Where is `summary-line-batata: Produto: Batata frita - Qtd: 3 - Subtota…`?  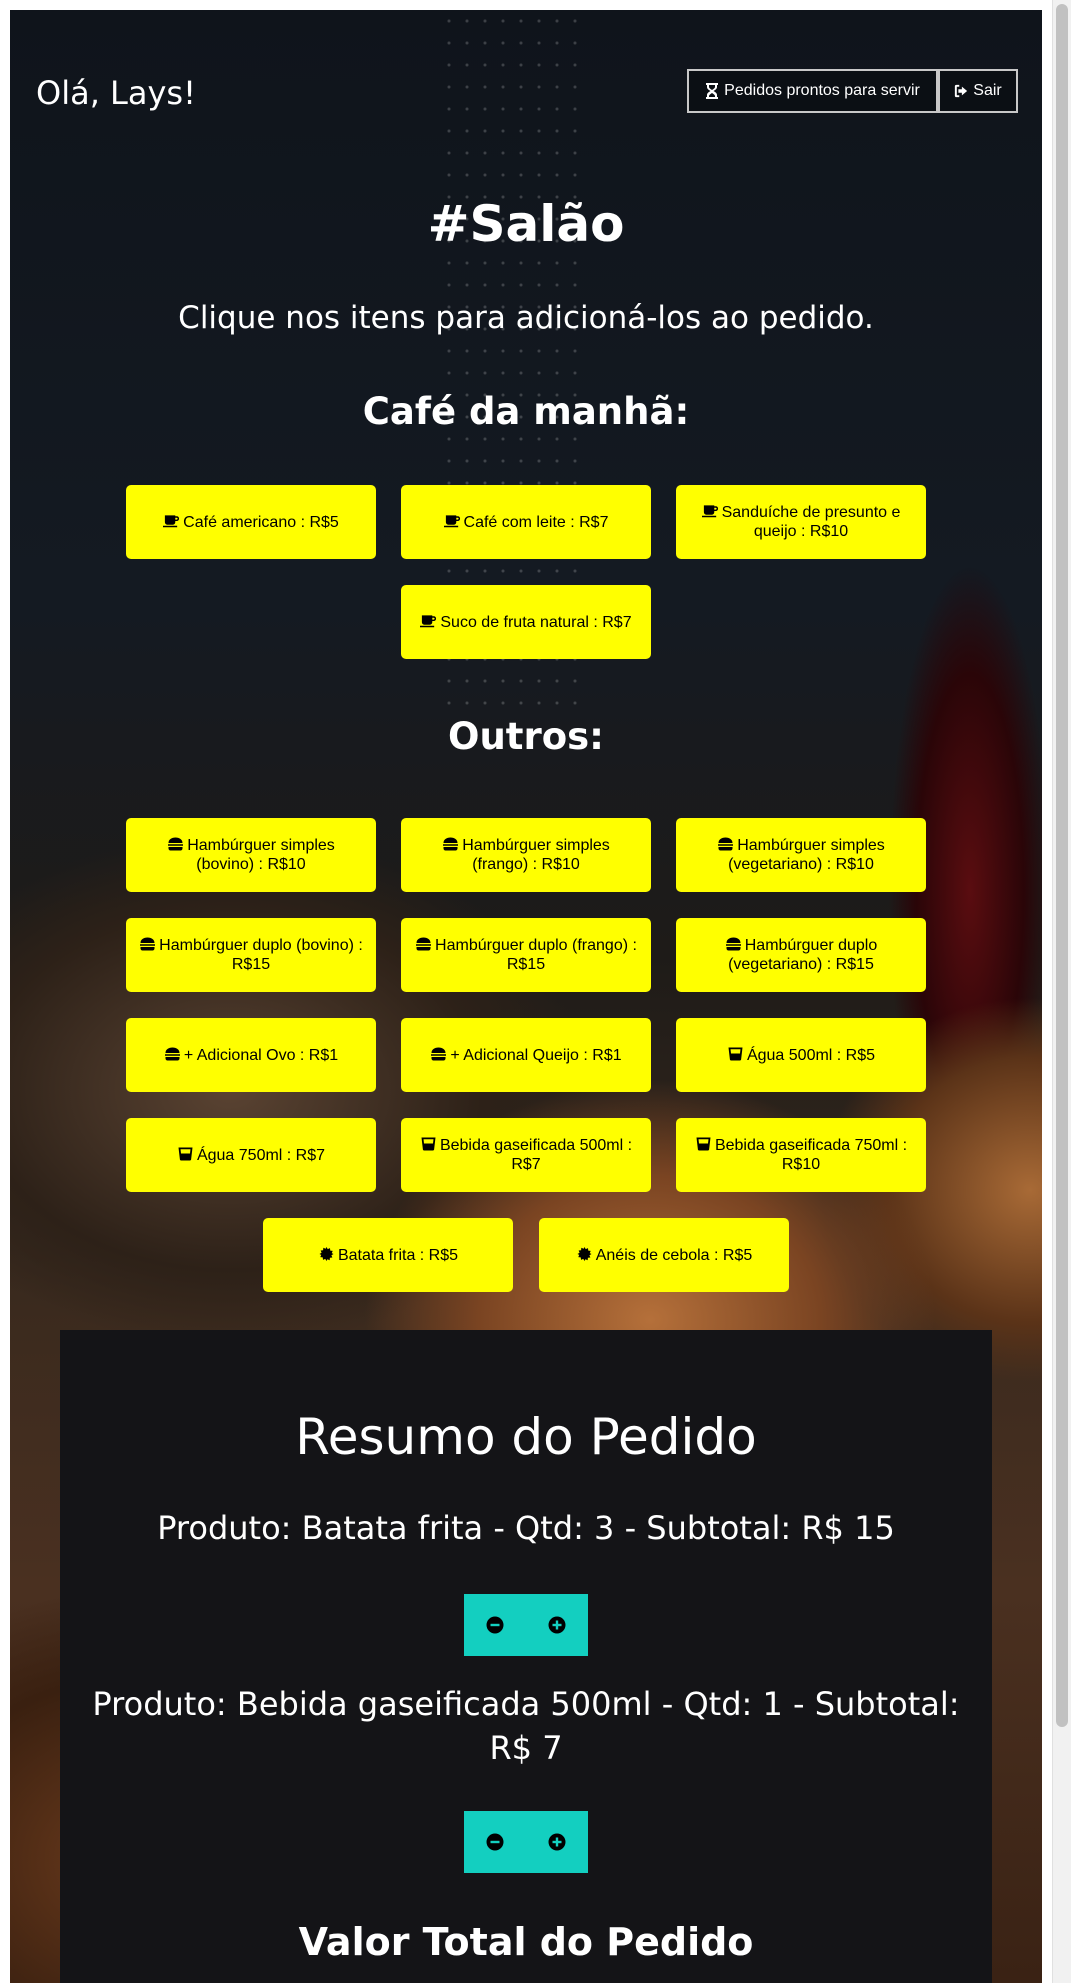
summary-line-batata: Produto: Batata frita - Qtd: 3 - Subtota… is located at coordinates (526, 1528).